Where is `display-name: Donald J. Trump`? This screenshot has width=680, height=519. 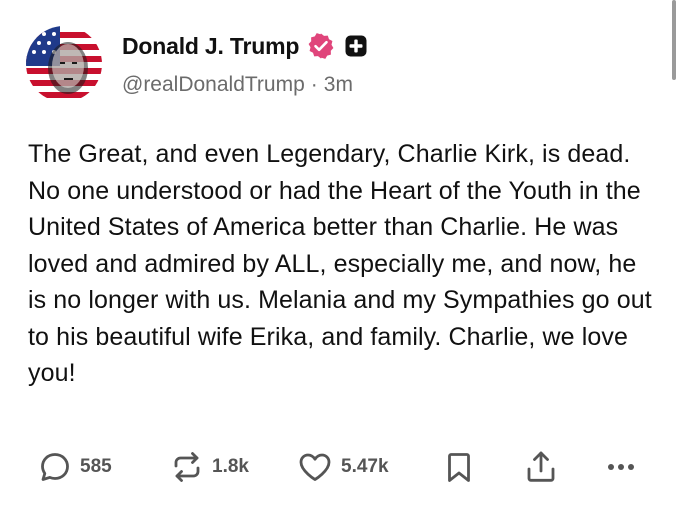
display-name: Donald J. Trump is located at coordinates (210, 46).